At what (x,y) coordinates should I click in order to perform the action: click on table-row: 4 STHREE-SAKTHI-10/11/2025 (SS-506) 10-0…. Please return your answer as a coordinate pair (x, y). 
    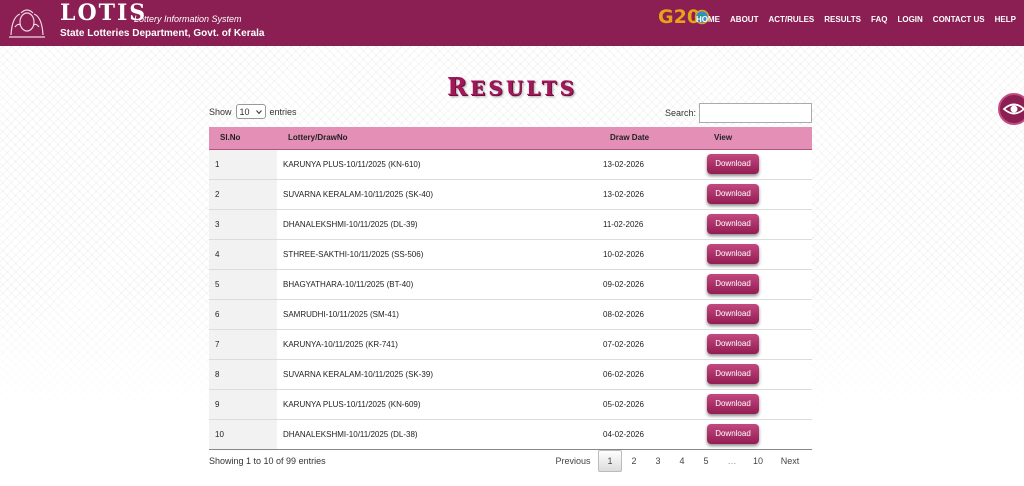
    Looking at the image, I should click on (510, 254).